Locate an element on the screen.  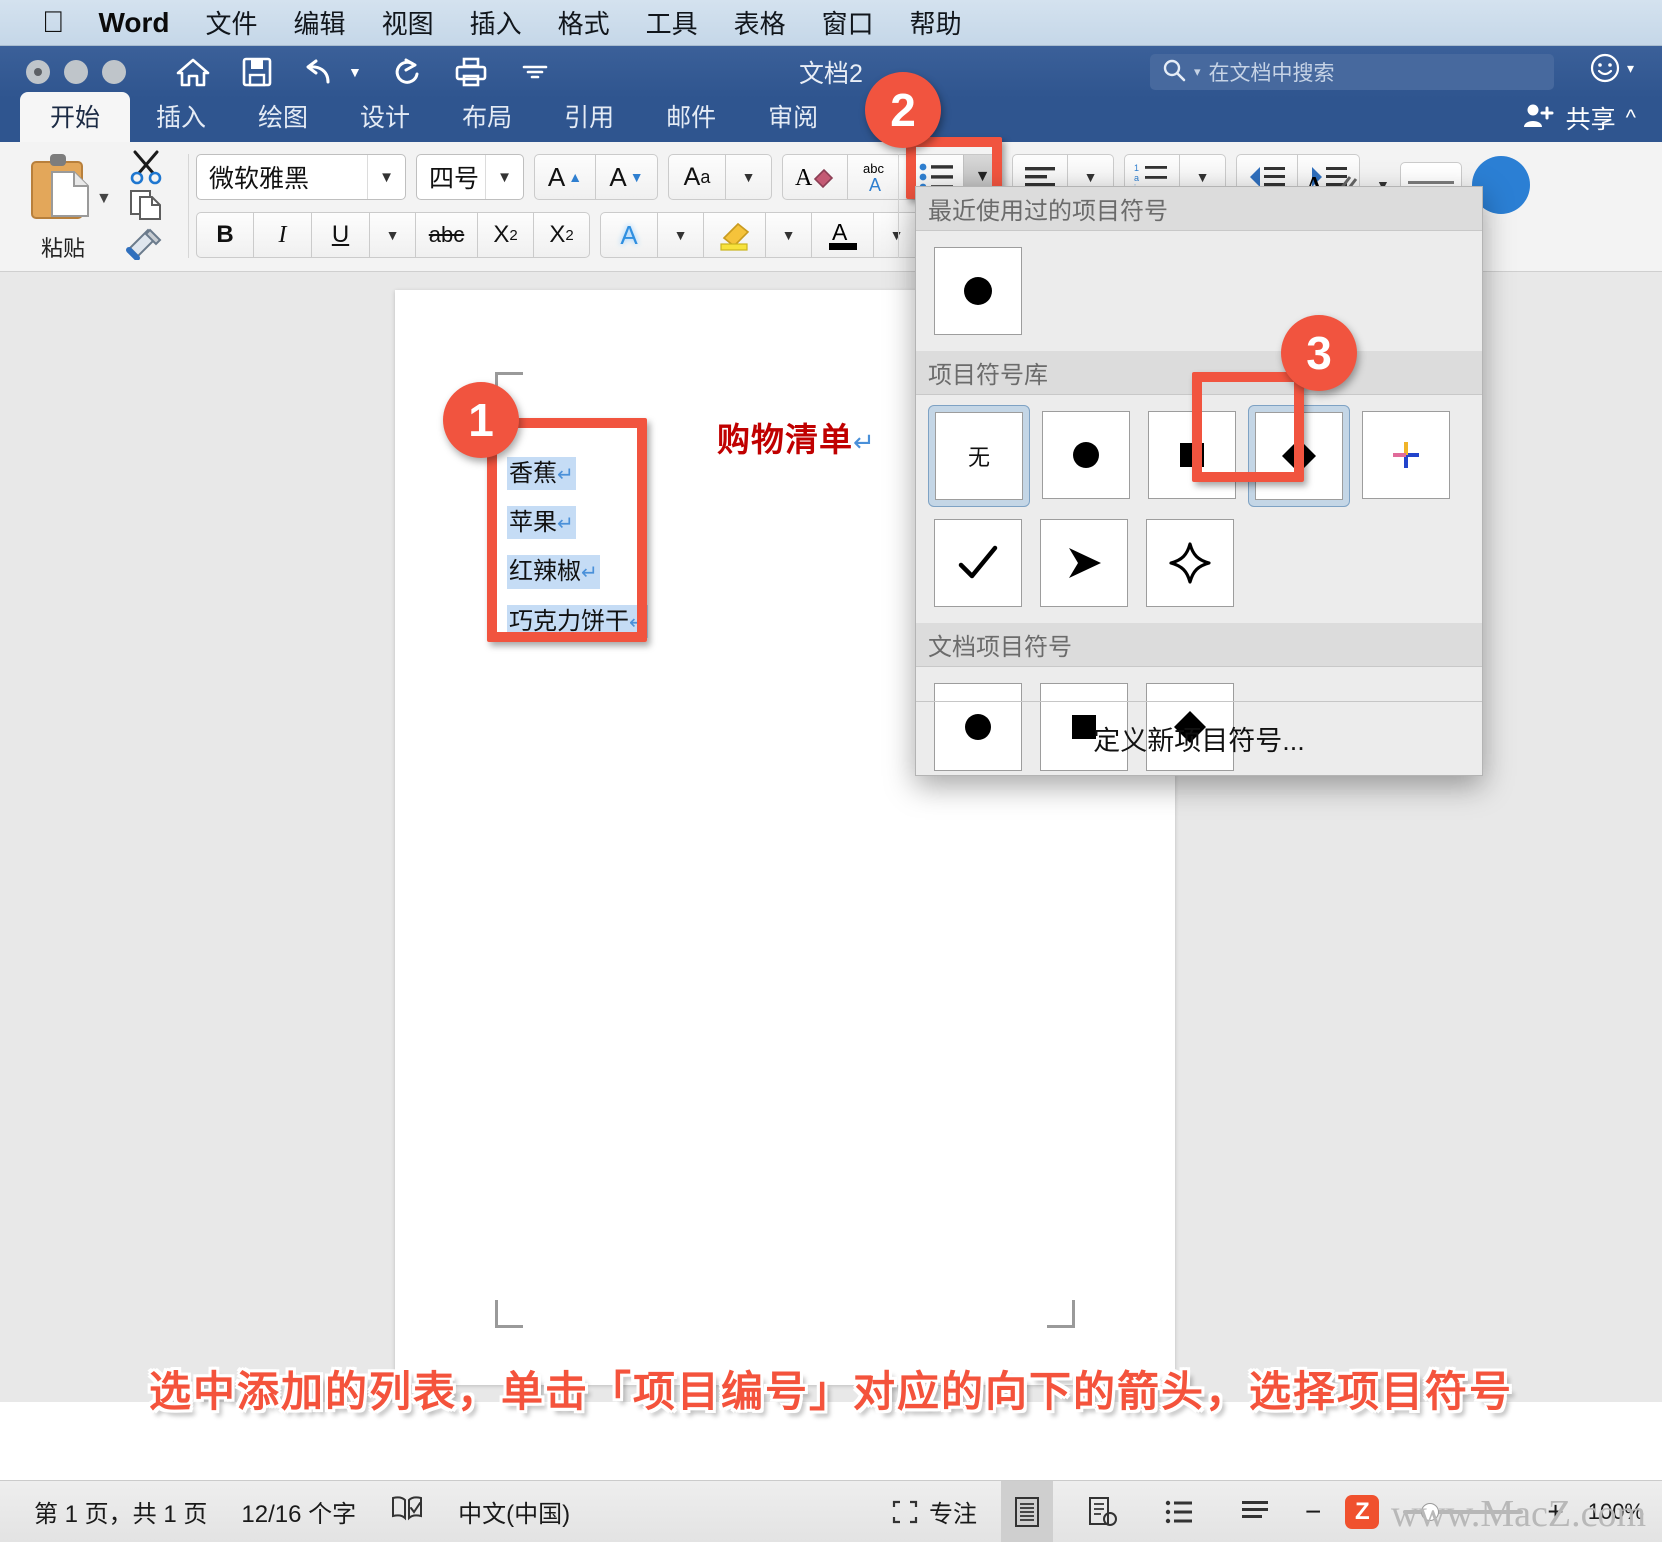
font-color-button: A is located at coordinates (843, 235).